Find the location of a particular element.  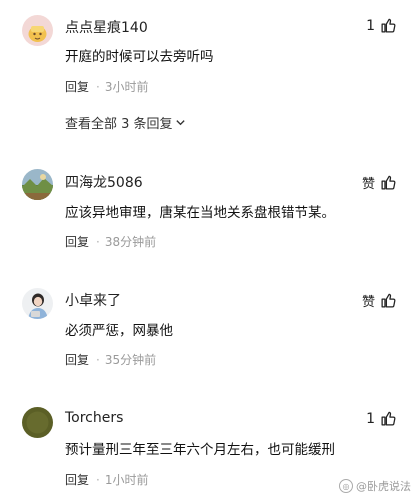

comment-meta: 回复 · 35分钟前 is located at coordinates (110, 359).